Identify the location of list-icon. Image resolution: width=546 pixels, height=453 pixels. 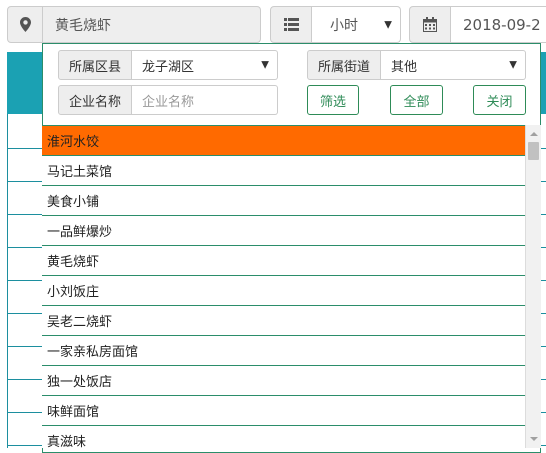
(291, 24).